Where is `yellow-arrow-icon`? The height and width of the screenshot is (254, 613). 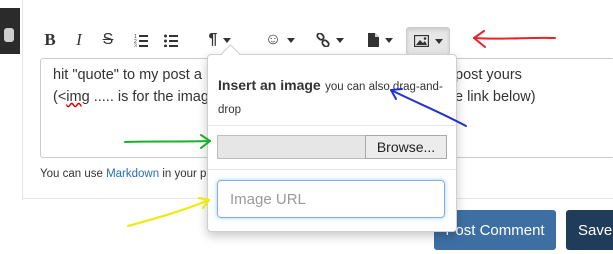
yellow-arrow-icon is located at coordinates (168, 212).